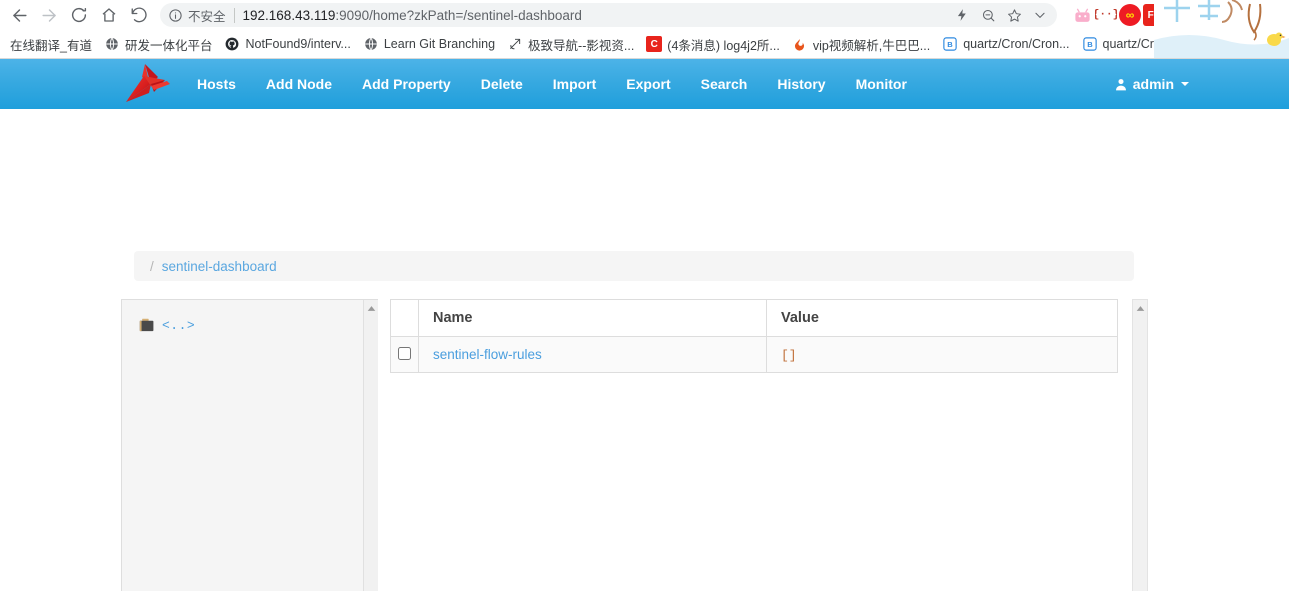  I want to click on row-select-cell, so click(404, 354).